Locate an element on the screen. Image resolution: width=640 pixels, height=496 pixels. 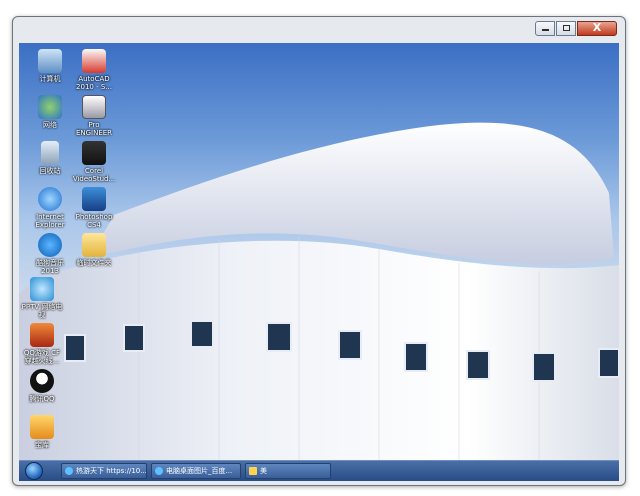
desktop-icon-pptv: PPTV 网络电 视 is located at coordinates (42, 298).